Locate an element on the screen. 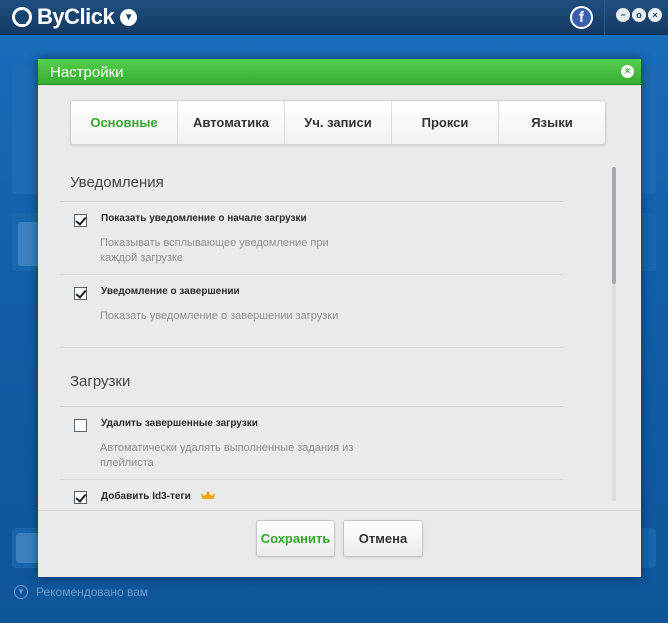 This screenshot has height=623, width=668. title-separator is located at coordinates (604, 17).